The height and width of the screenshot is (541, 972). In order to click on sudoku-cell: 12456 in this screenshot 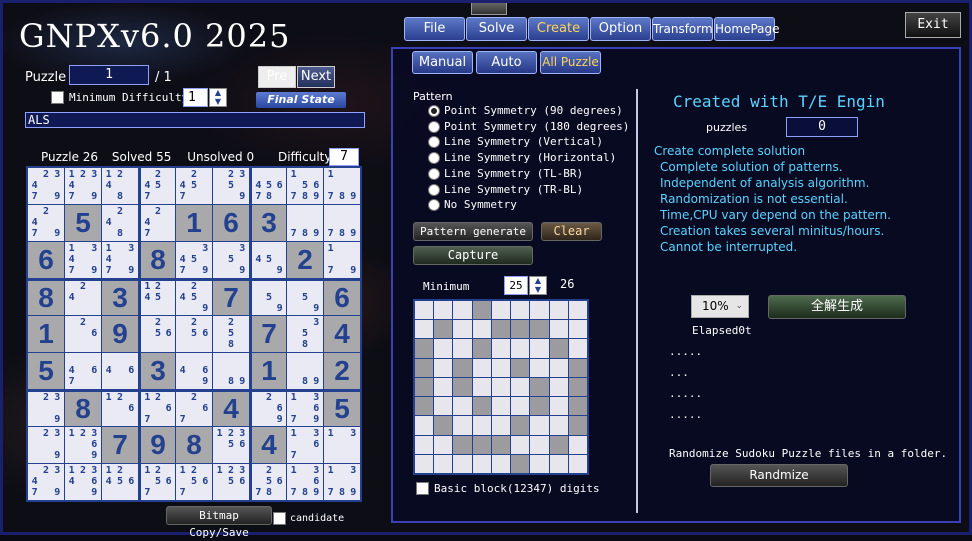, I will do `click(120, 482)`.